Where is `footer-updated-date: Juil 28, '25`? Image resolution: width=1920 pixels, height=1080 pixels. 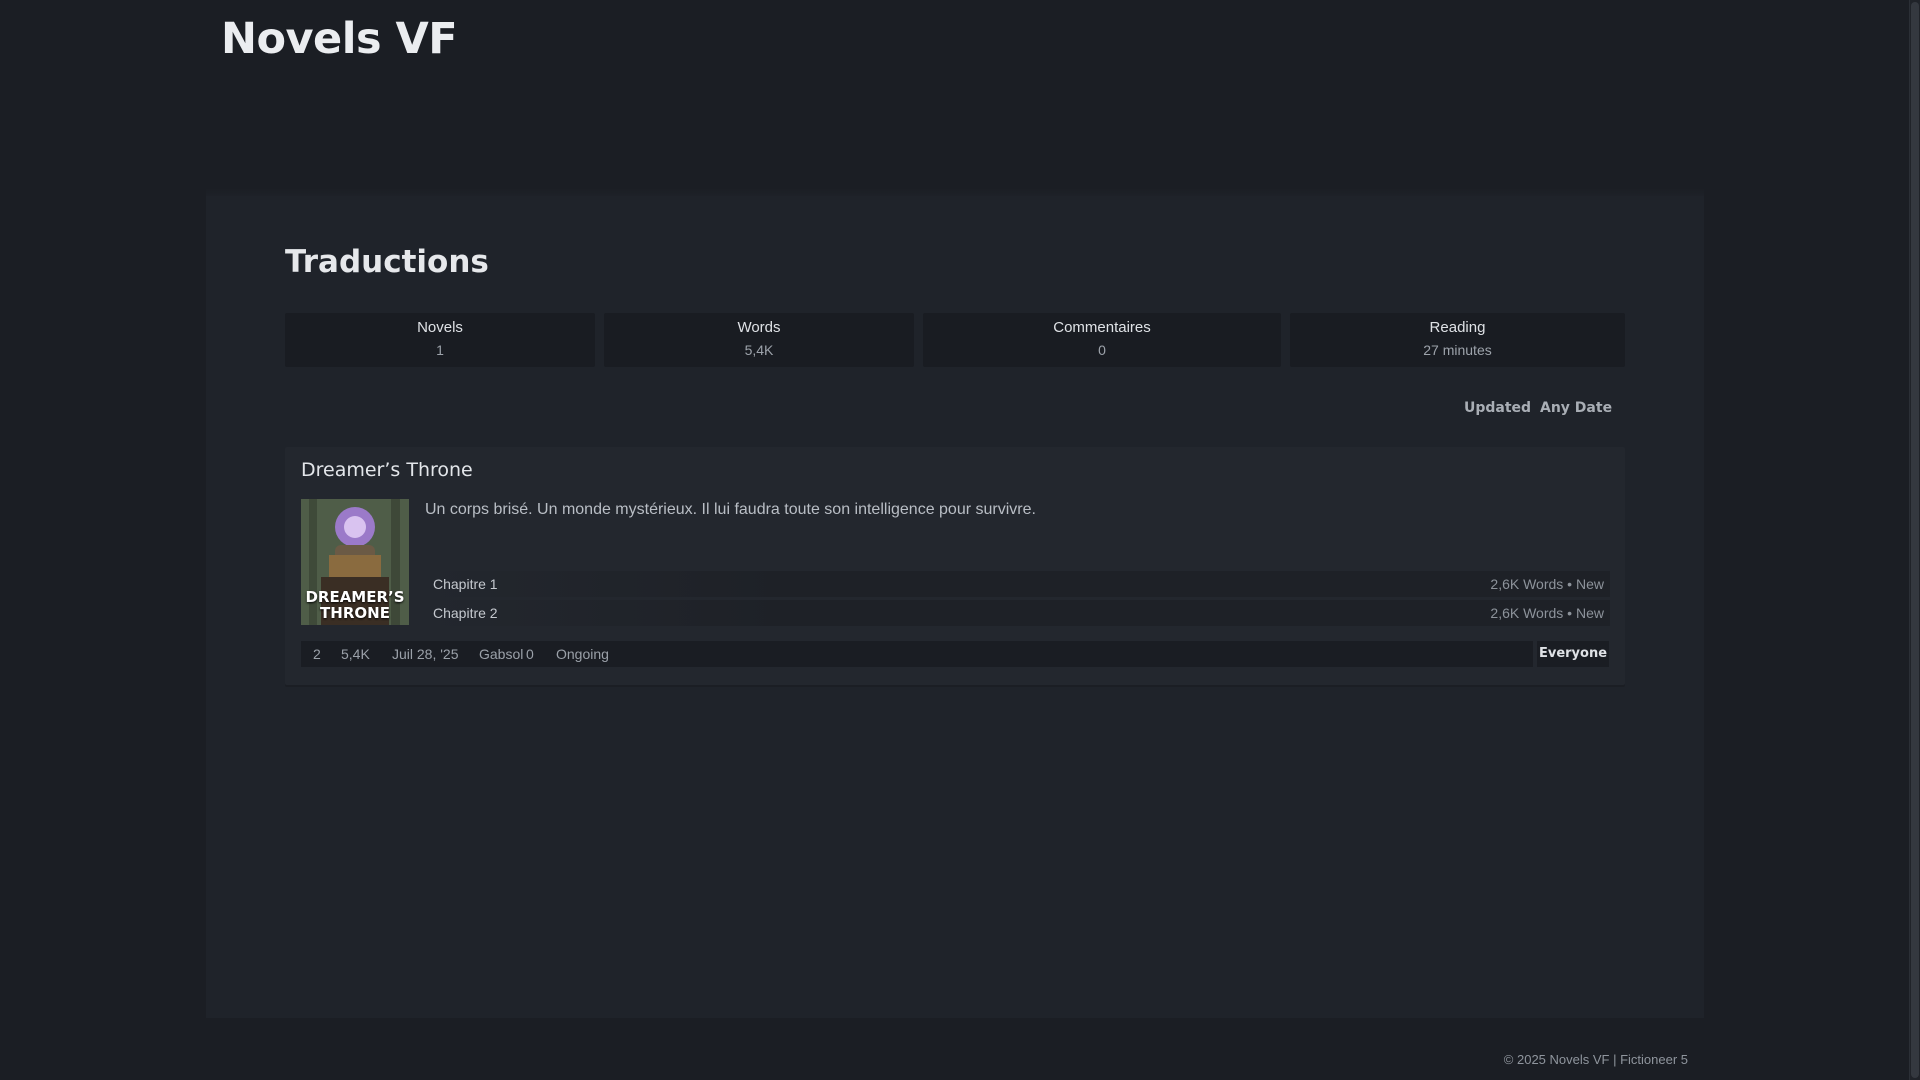
footer-updated-date: Juil 28, '25 is located at coordinates (425, 654).